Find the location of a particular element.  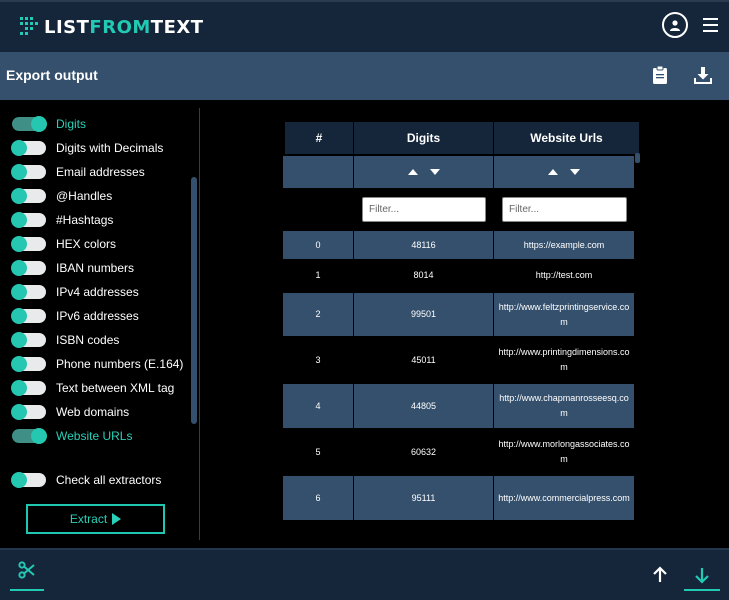

user-account-button is located at coordinates (675, 25).